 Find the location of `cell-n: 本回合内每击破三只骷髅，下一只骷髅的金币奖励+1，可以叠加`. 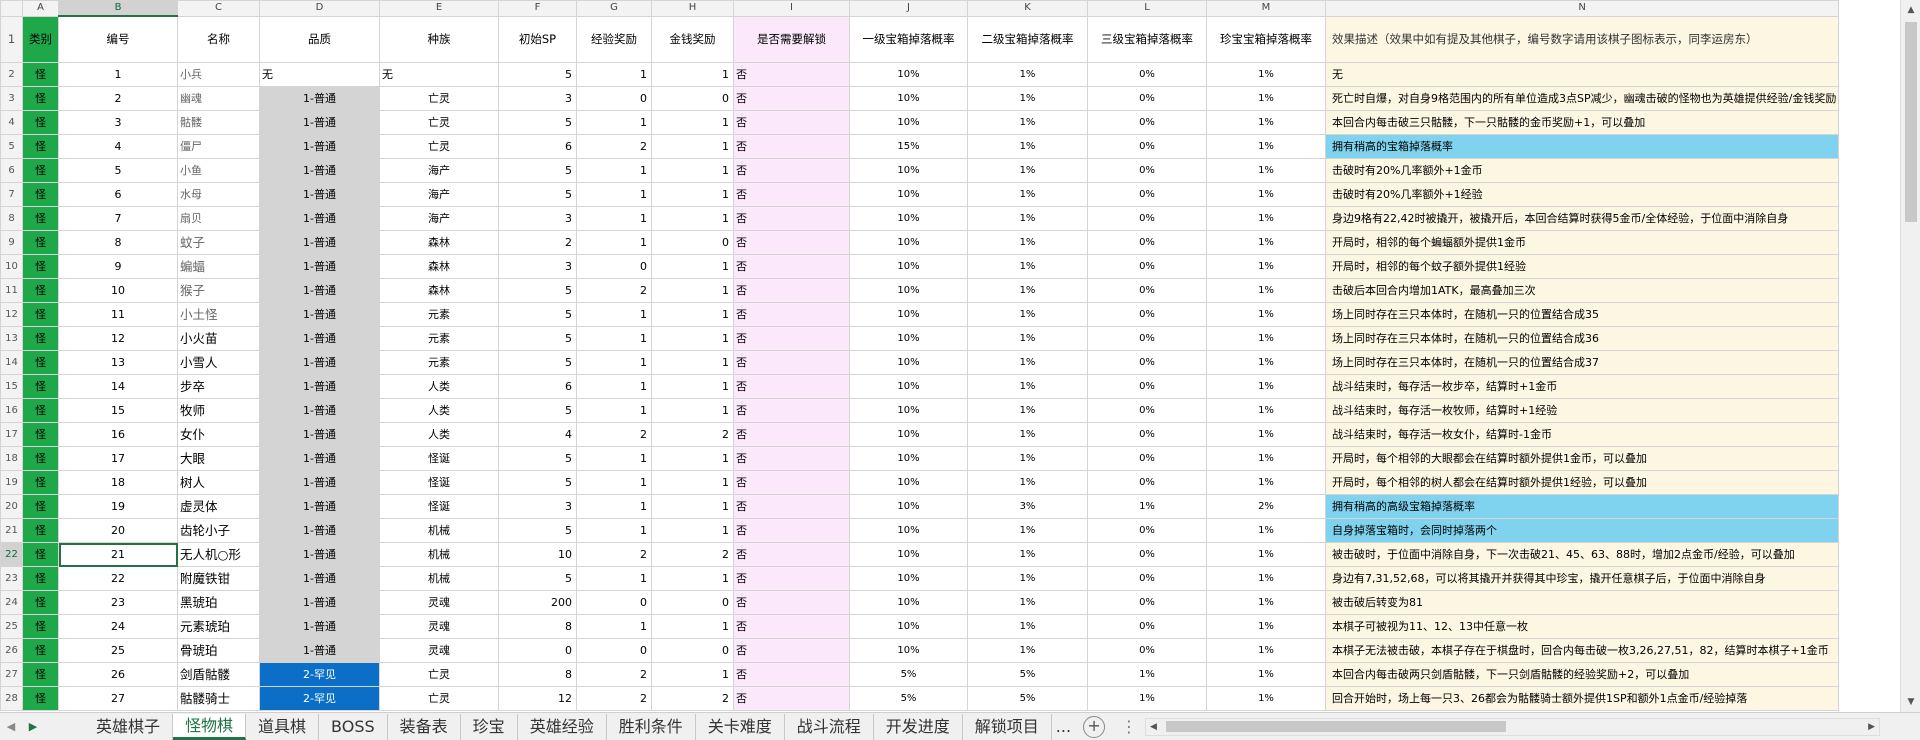

cell-n: 本回合内每击破三只骷髅，下一只骷髅的金币奖励+1，可以叠加 is located at coordinates (1582, 122).